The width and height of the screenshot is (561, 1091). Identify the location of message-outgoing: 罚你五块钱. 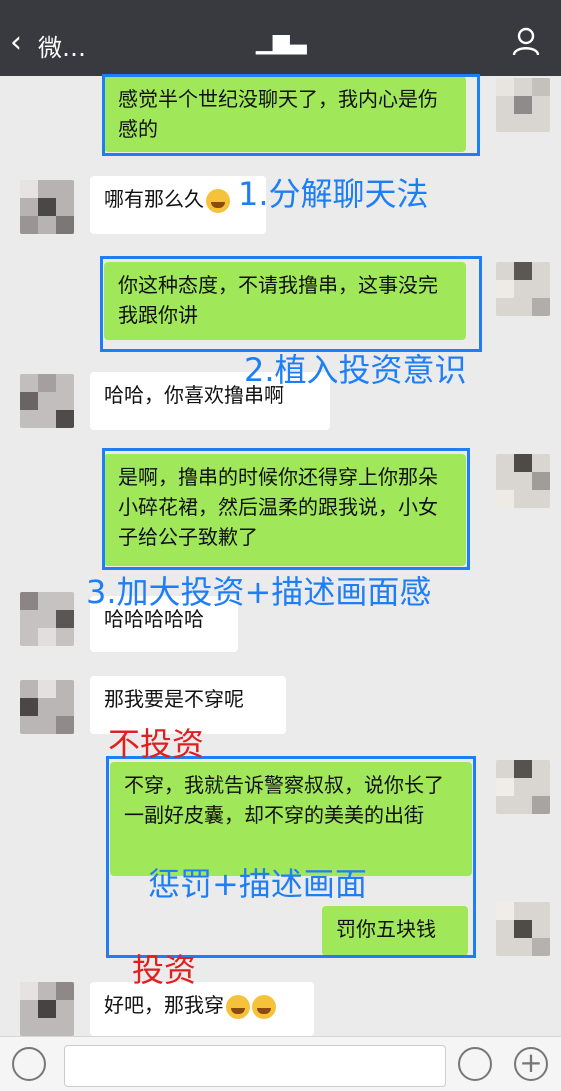
(395, 931).